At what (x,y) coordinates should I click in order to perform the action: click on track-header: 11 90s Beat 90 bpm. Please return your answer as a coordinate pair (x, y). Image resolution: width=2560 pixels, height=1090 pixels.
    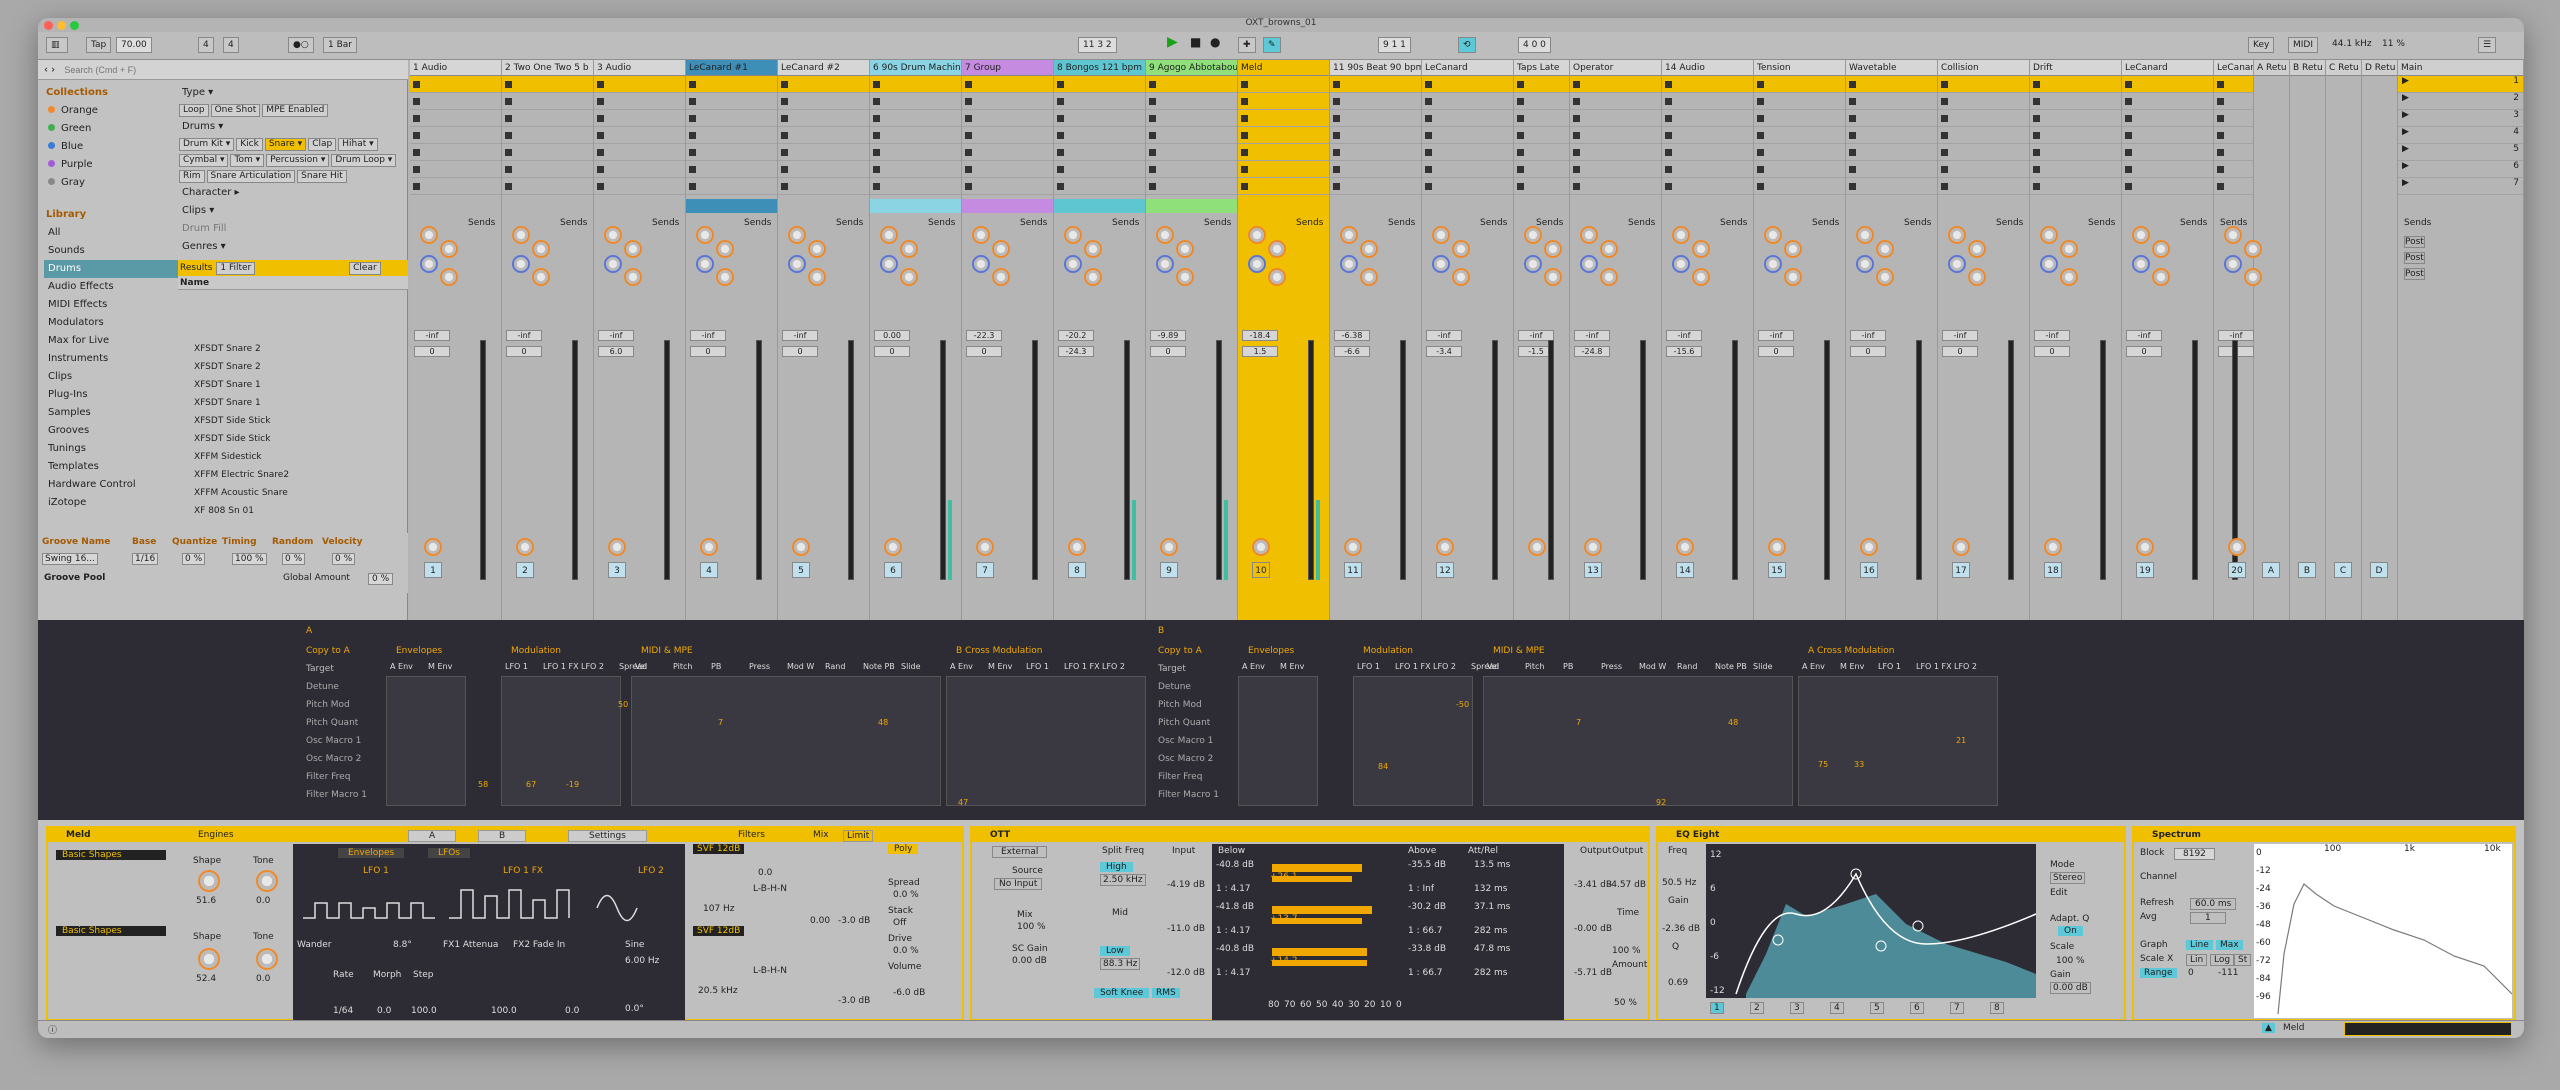
    Looking at the image, I should click on (1375, 68).